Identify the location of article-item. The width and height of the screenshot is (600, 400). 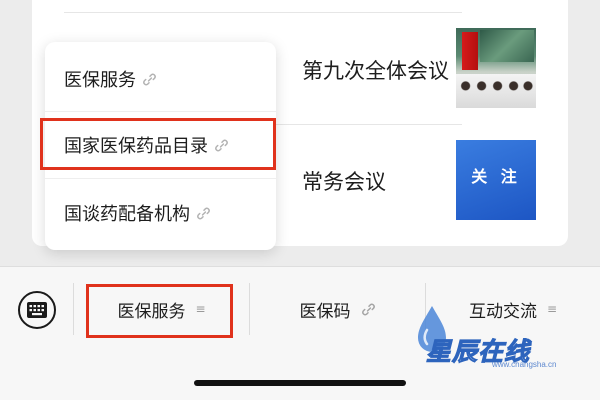
(263, 6).